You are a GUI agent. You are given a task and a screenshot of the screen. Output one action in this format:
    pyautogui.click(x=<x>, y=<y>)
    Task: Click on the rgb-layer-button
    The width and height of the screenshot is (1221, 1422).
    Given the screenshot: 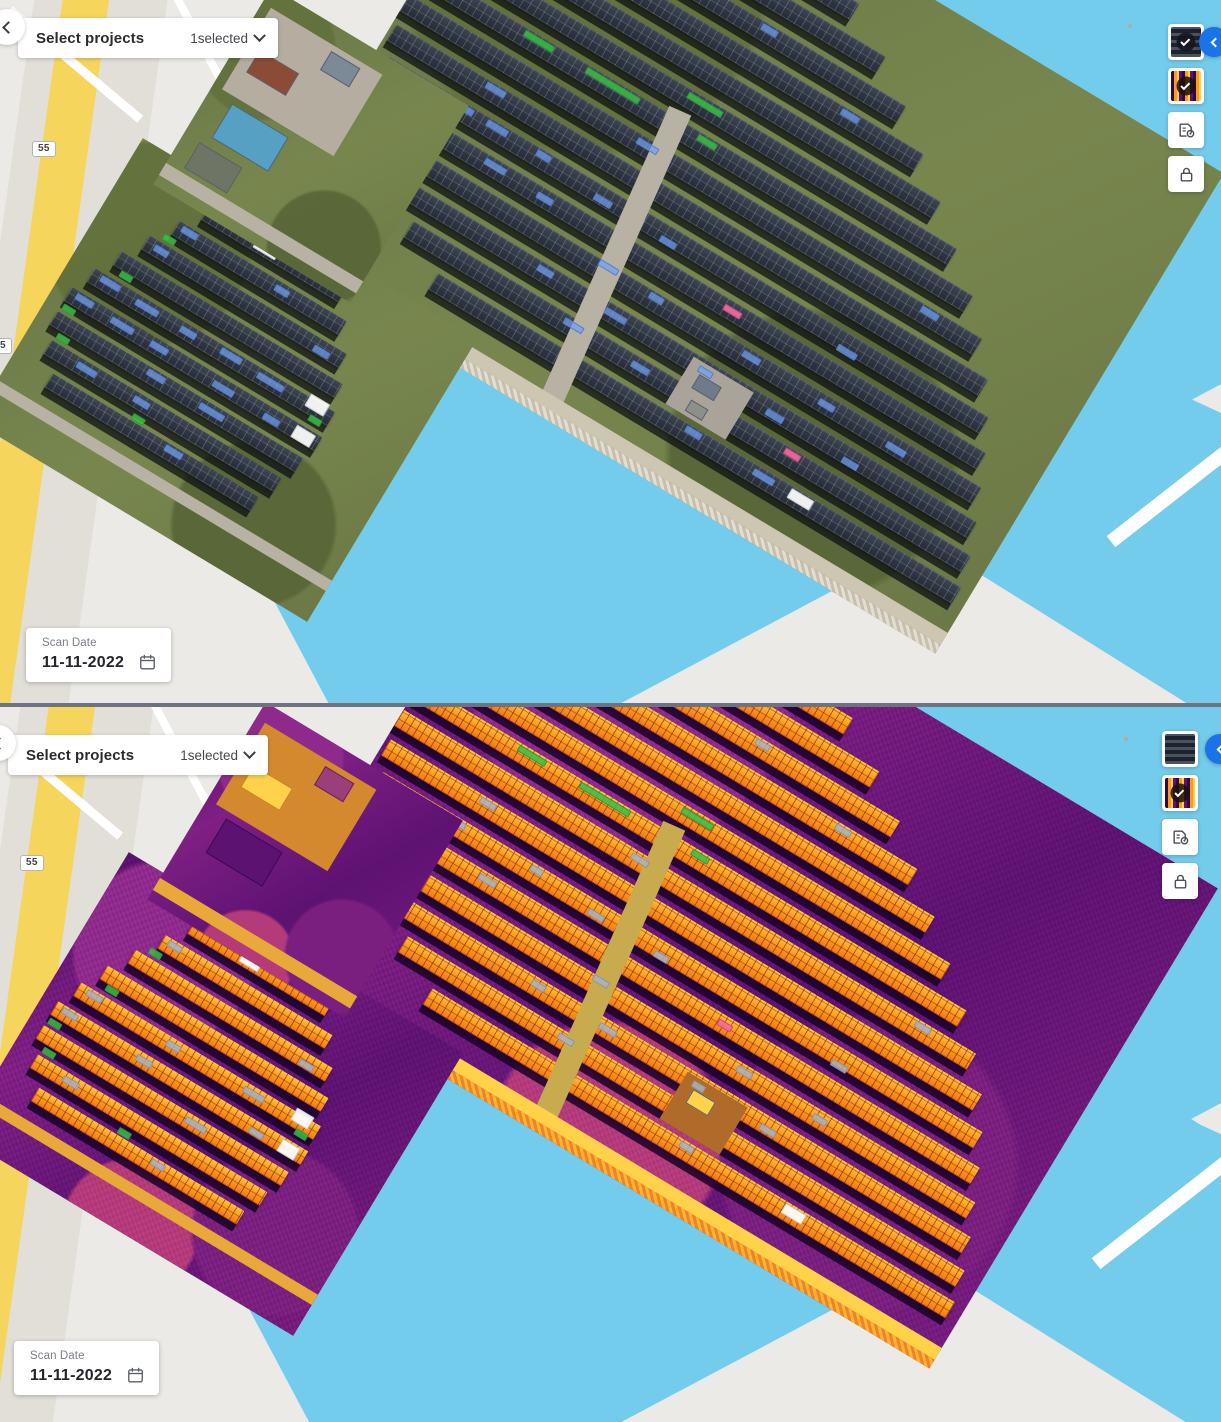 What is the action you would take?
    pyautogui.click(x=1180, y=749)
    